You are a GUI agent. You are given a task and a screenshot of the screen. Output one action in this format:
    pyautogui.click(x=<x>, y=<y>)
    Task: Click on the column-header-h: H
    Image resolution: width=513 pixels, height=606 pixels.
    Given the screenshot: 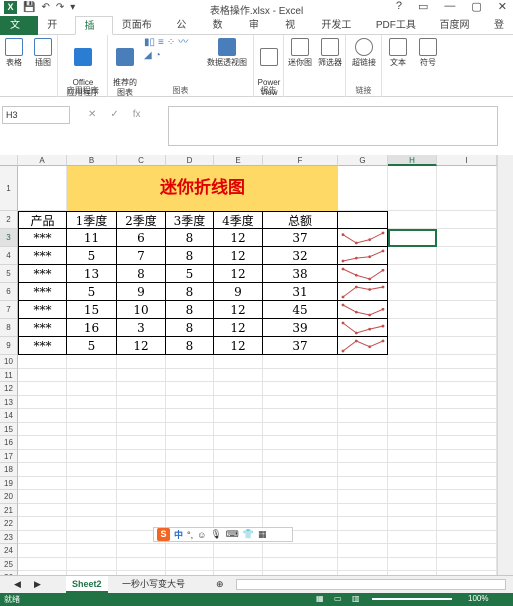 What is the action you would take?
    pyautogui.click(x=412, y=160)
    